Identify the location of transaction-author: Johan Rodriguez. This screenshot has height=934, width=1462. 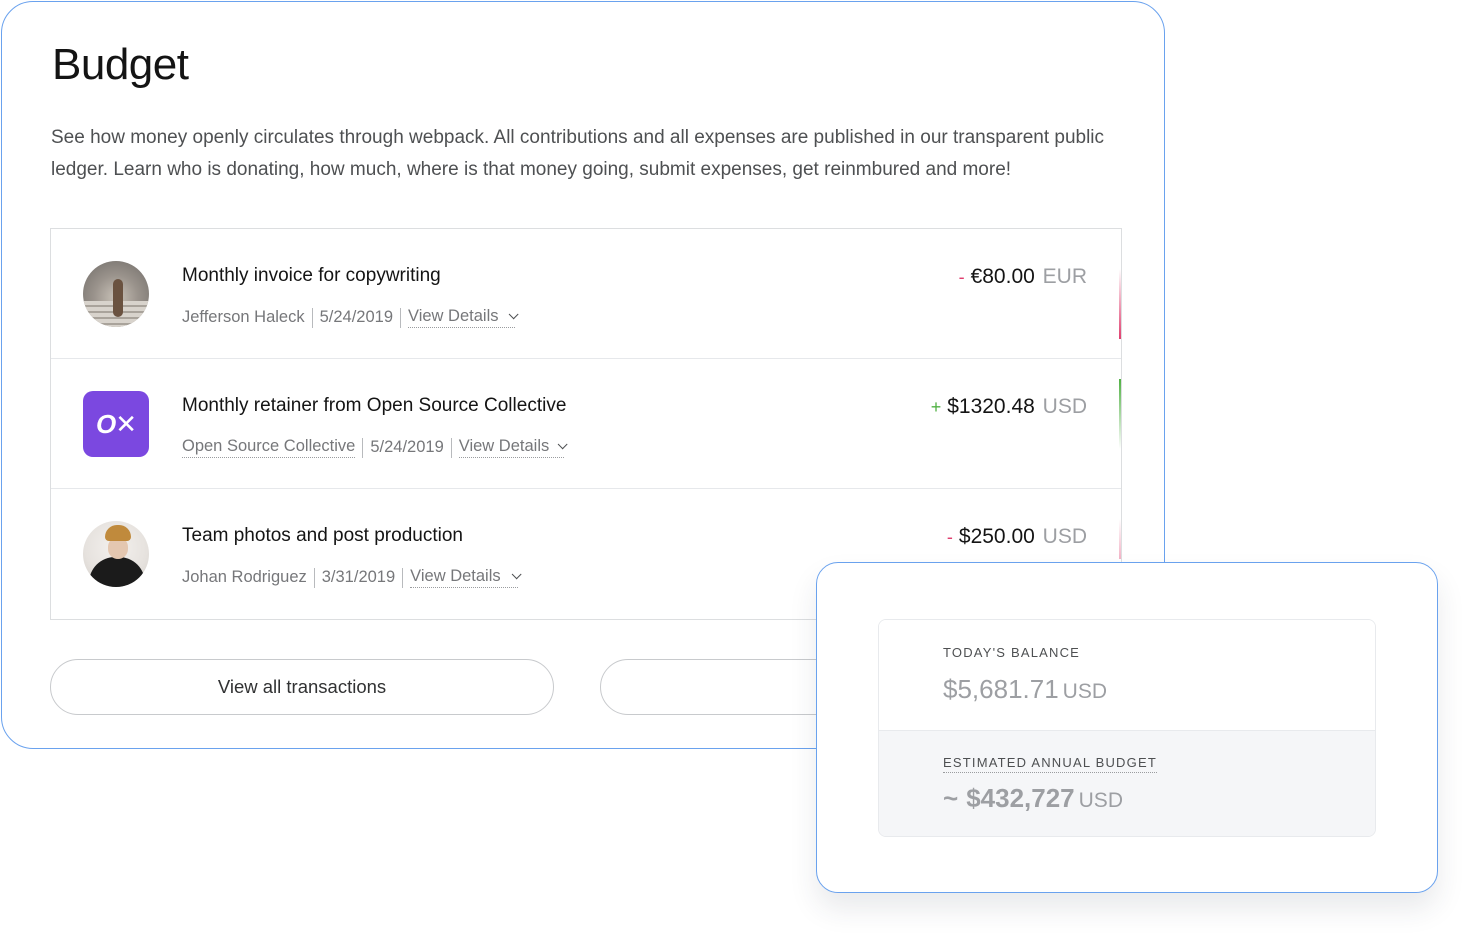
(244, 577).